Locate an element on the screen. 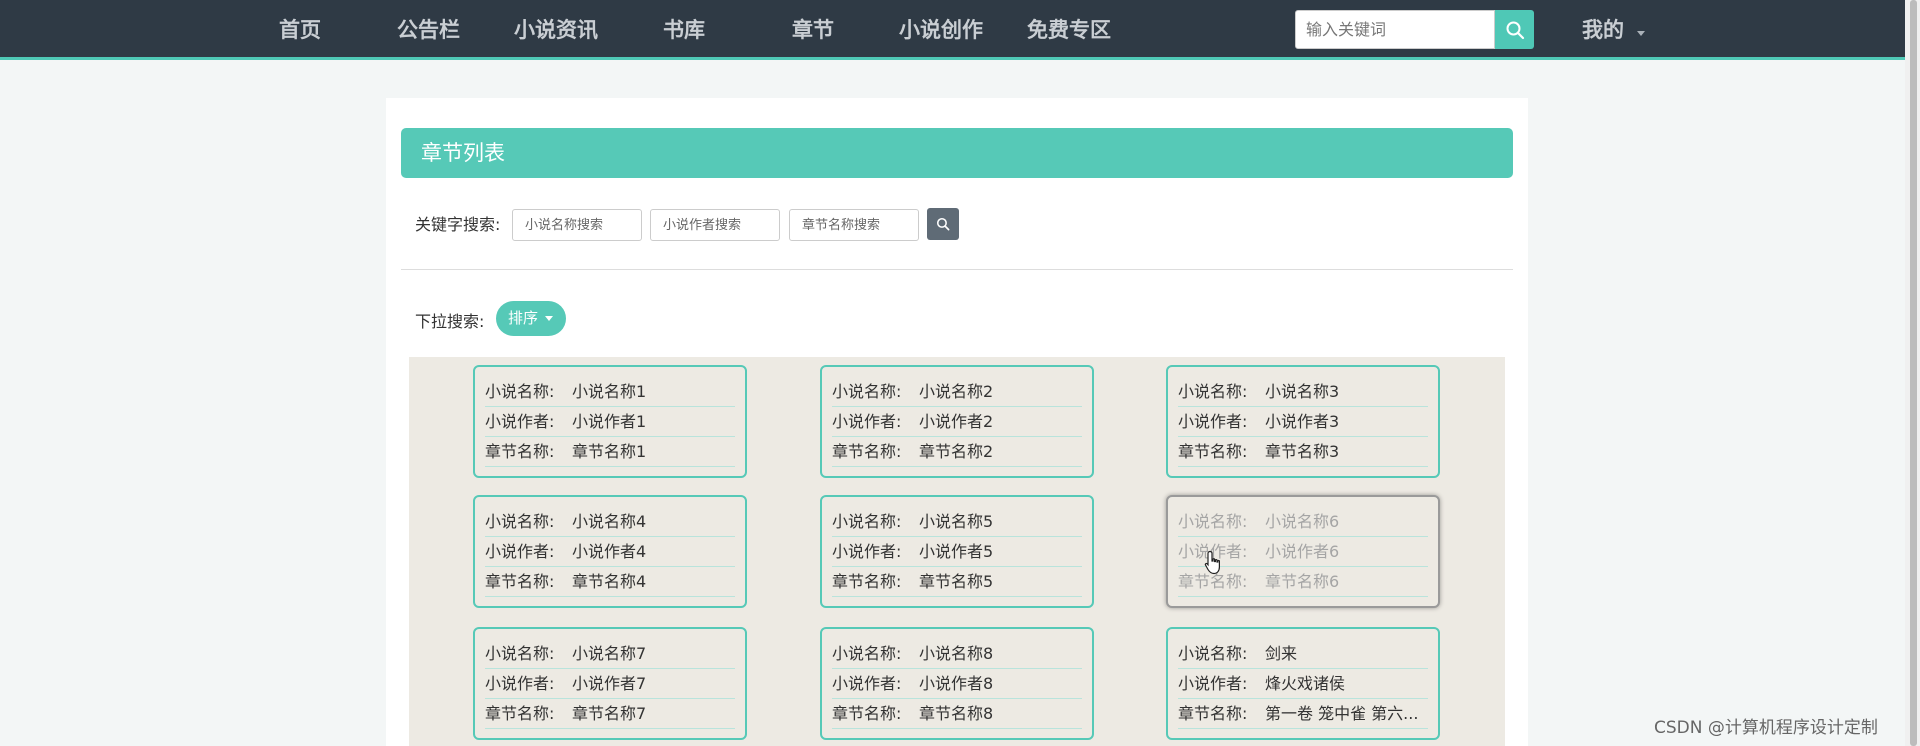 The width and height of the screenshot is (1920, 746). nav-novel-news: 小说资讯 is located at coordinates (556, 30).